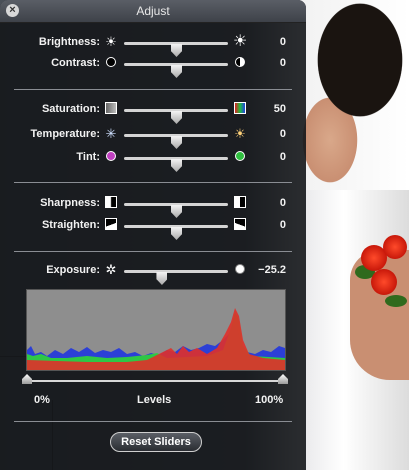 Image resolution: width=409 pixels, height=470 pixels. I want to click on saturation-slider-thumb, so click(176, 117).